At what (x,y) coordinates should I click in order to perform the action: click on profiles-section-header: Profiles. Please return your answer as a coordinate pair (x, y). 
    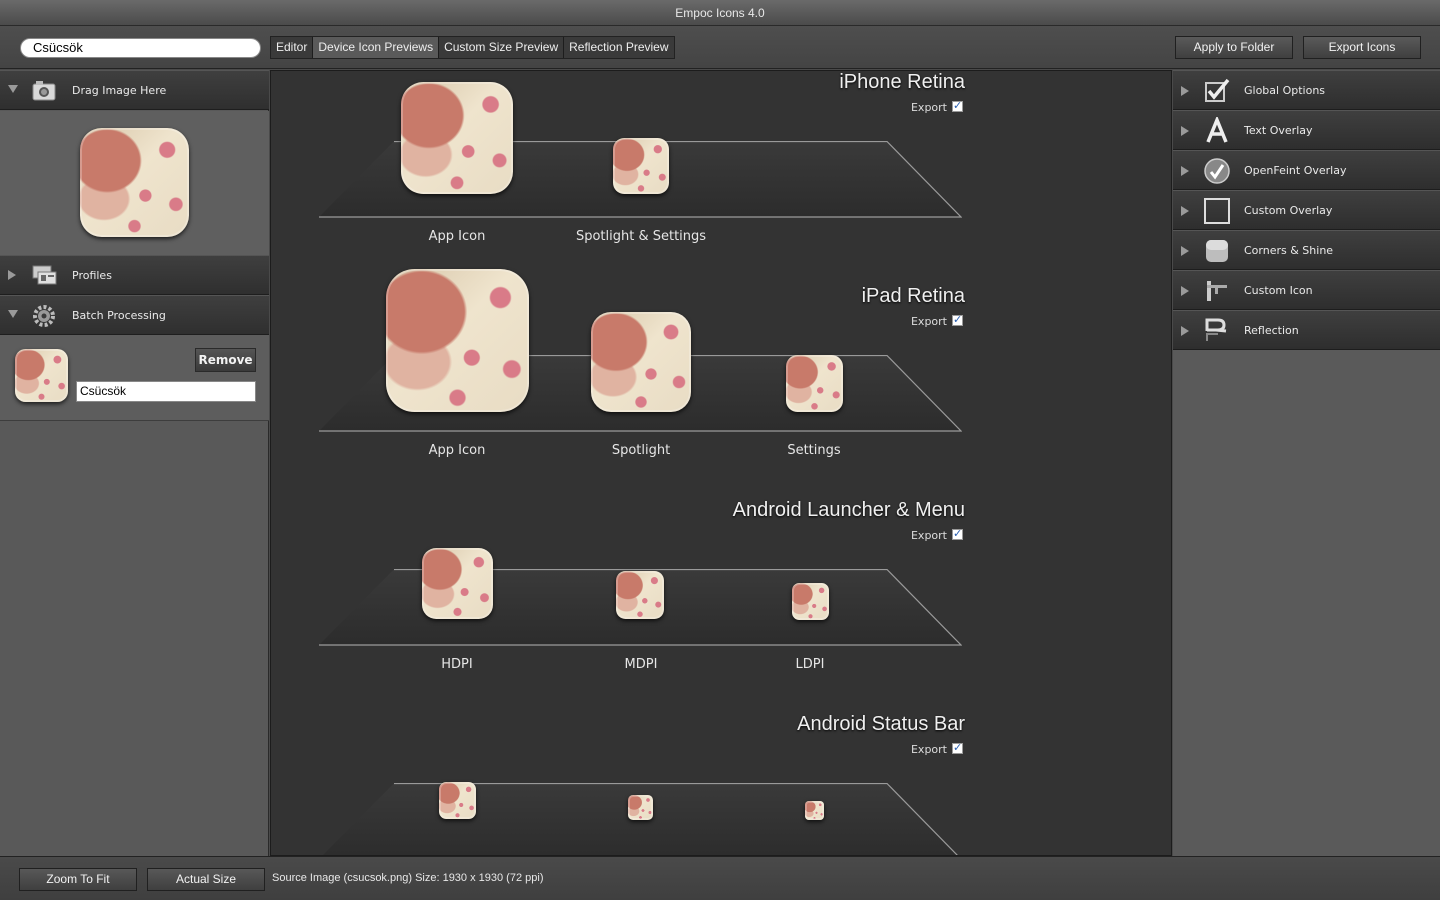
    Looking at the image, I should click on (134, 275).